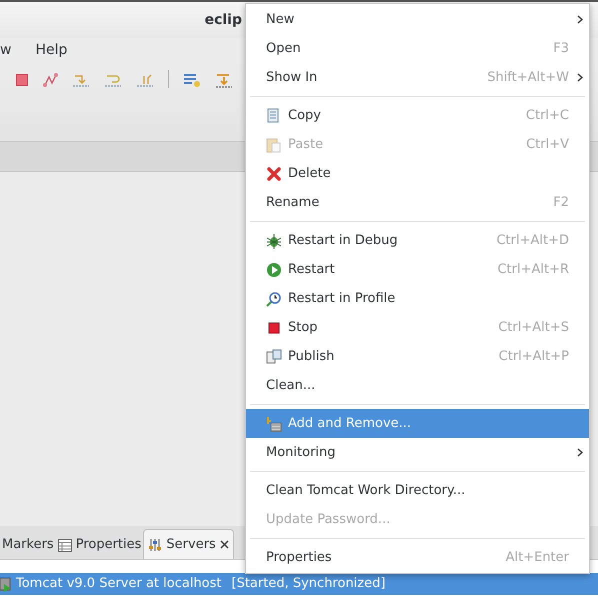  I want to click on sliders-icon, so click(155, 545).